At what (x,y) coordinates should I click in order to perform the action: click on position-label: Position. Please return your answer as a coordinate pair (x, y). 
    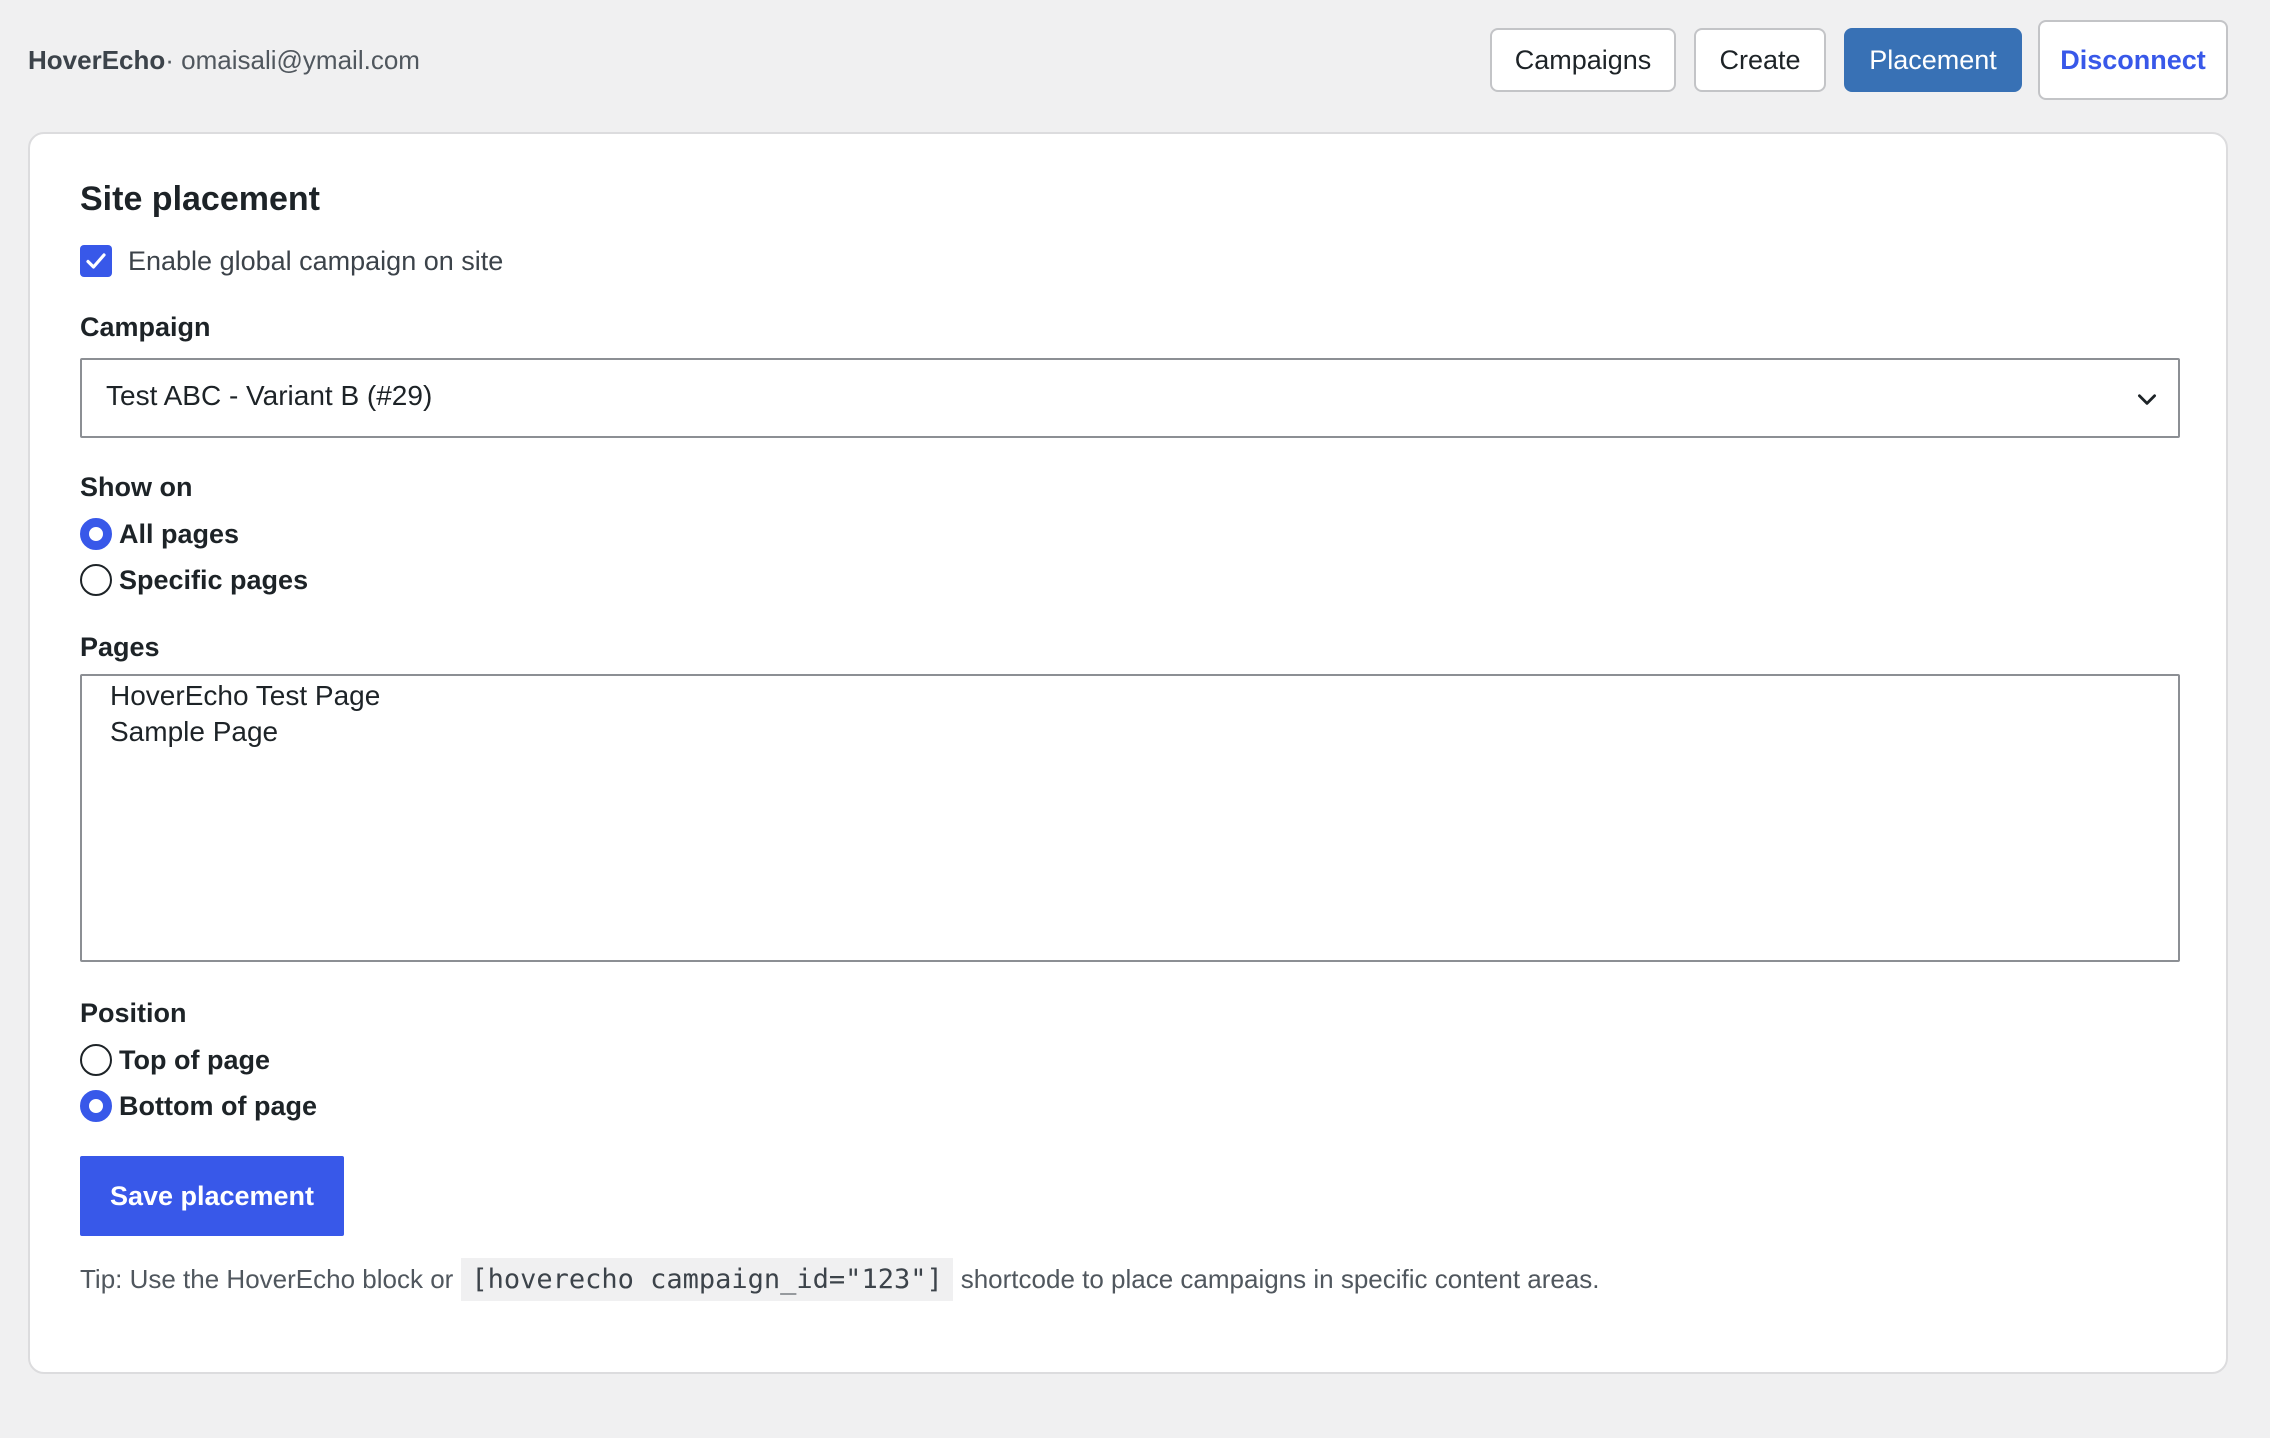
    Looking at the image, I should click on (133, 1013).